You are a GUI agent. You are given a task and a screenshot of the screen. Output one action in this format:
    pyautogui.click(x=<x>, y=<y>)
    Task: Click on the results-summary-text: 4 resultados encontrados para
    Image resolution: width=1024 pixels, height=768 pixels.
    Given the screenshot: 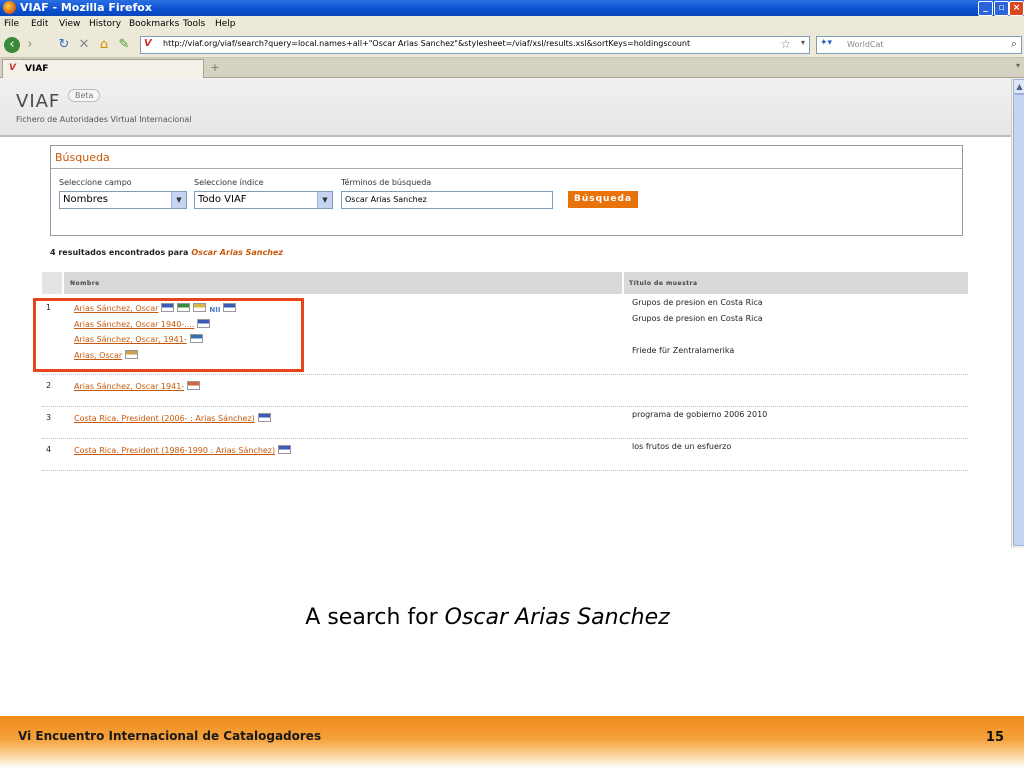 What is the action you would take?
    pyautogui.click(x=119, y=252)
    